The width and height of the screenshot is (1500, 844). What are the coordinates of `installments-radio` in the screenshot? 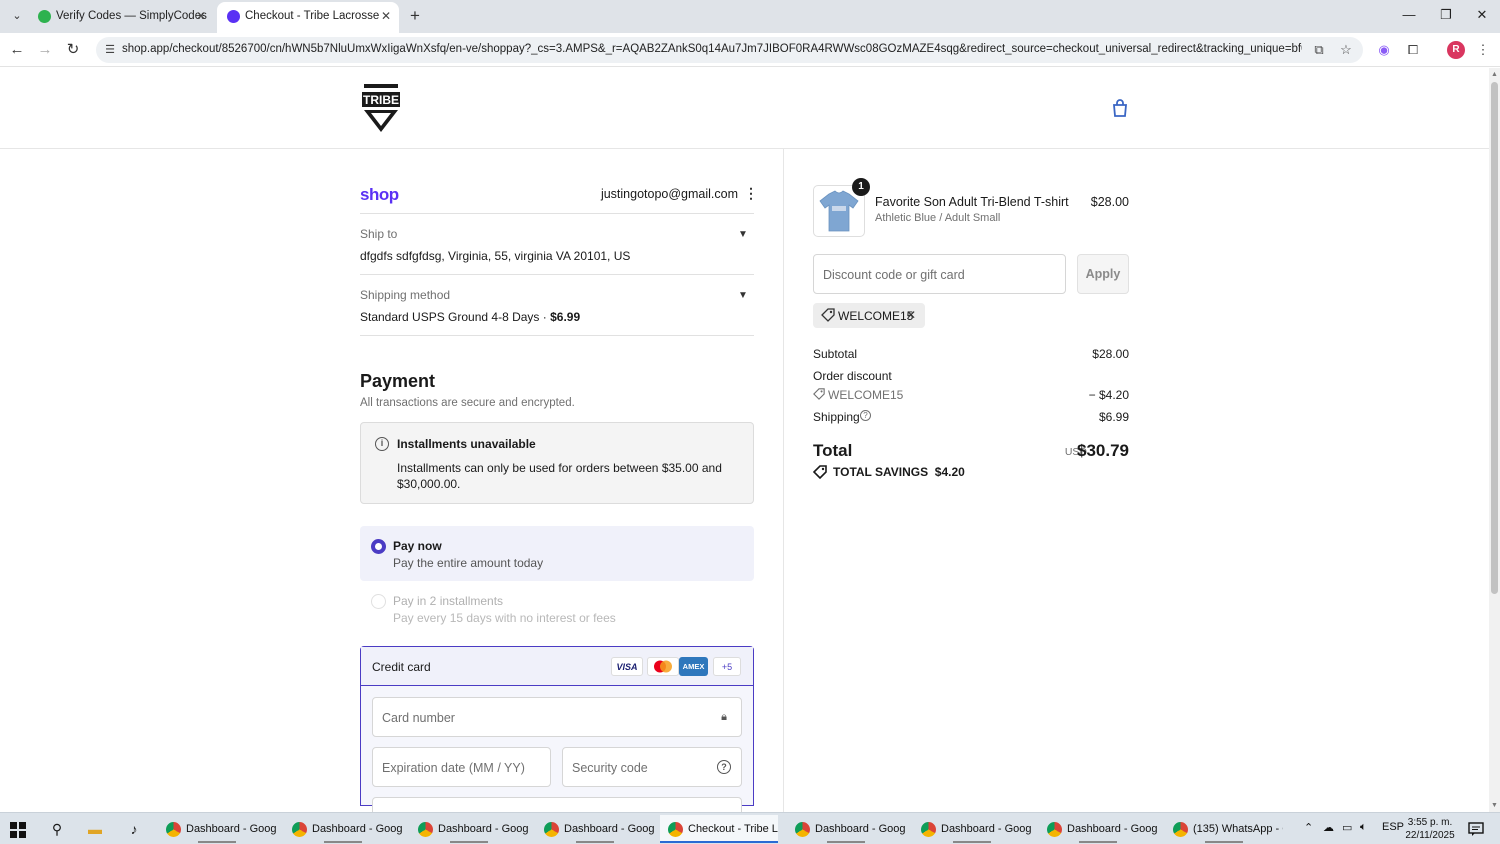 It's located at (378, 601).